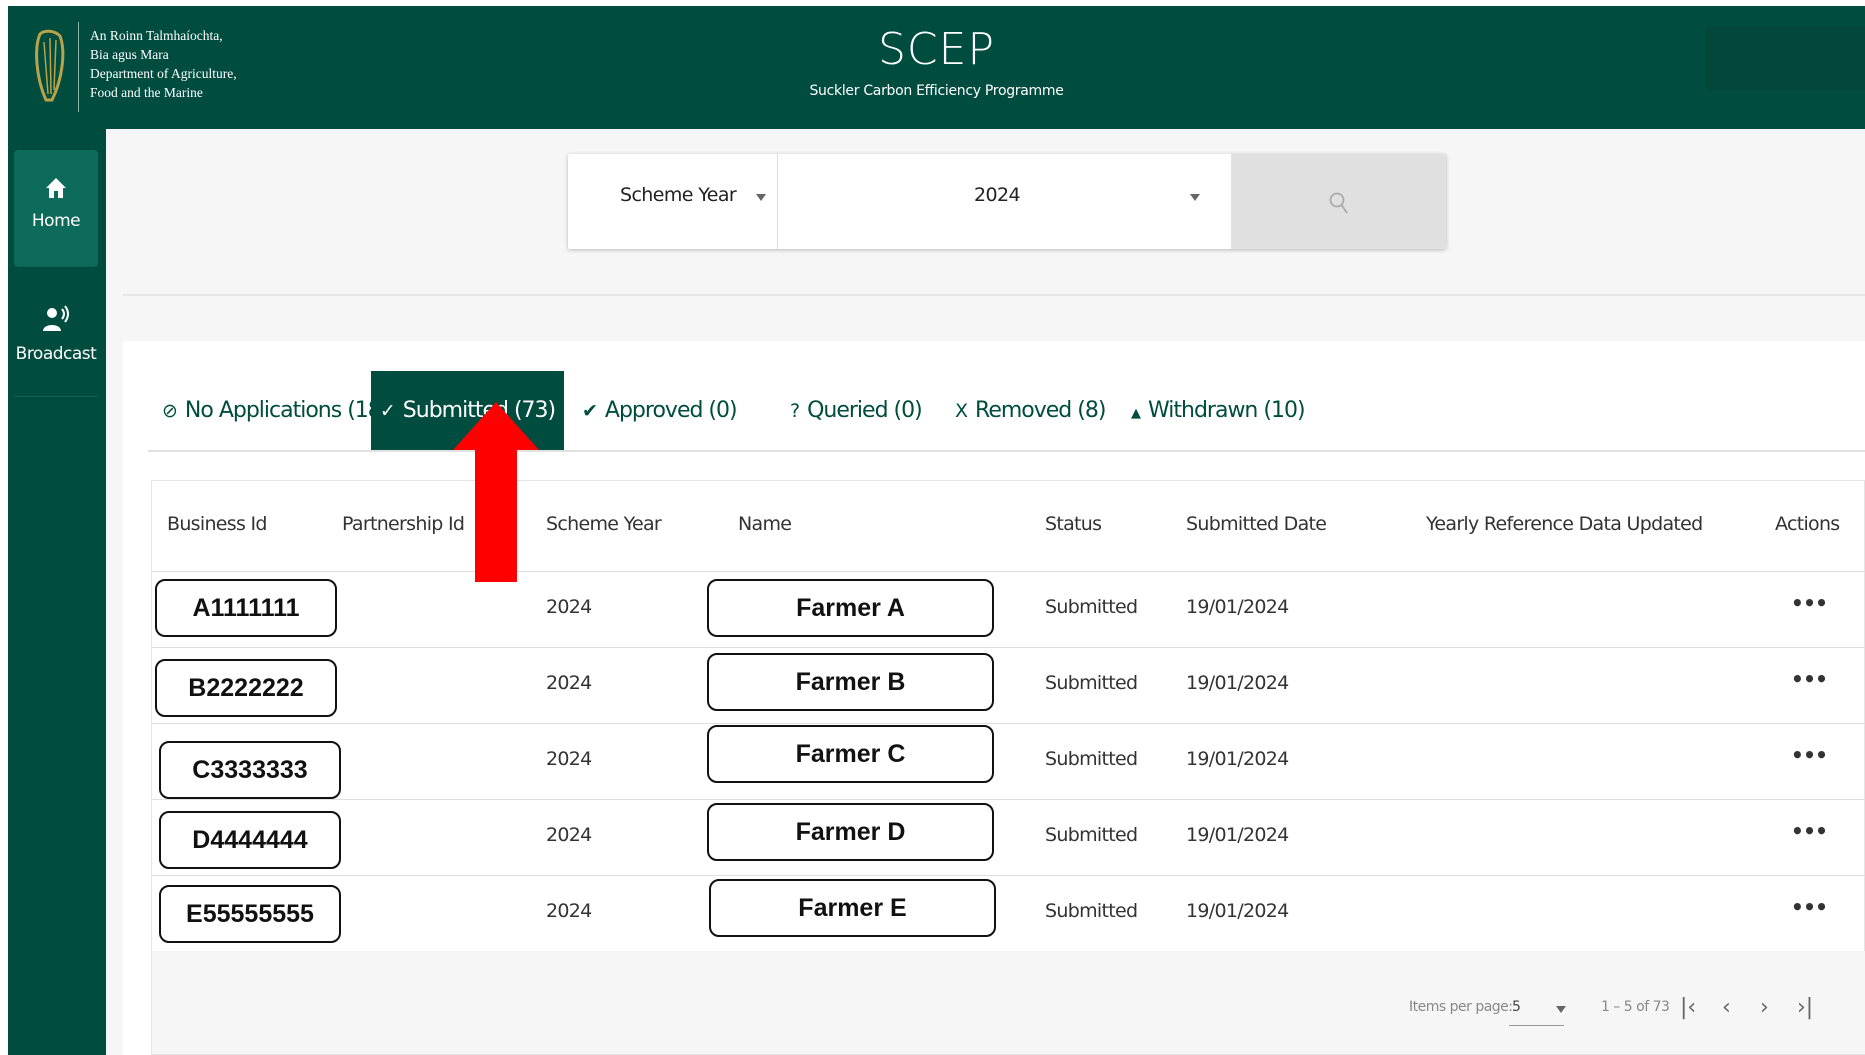  I want to click on tab-approved: ✔ Approved (0), so click(660, 410).